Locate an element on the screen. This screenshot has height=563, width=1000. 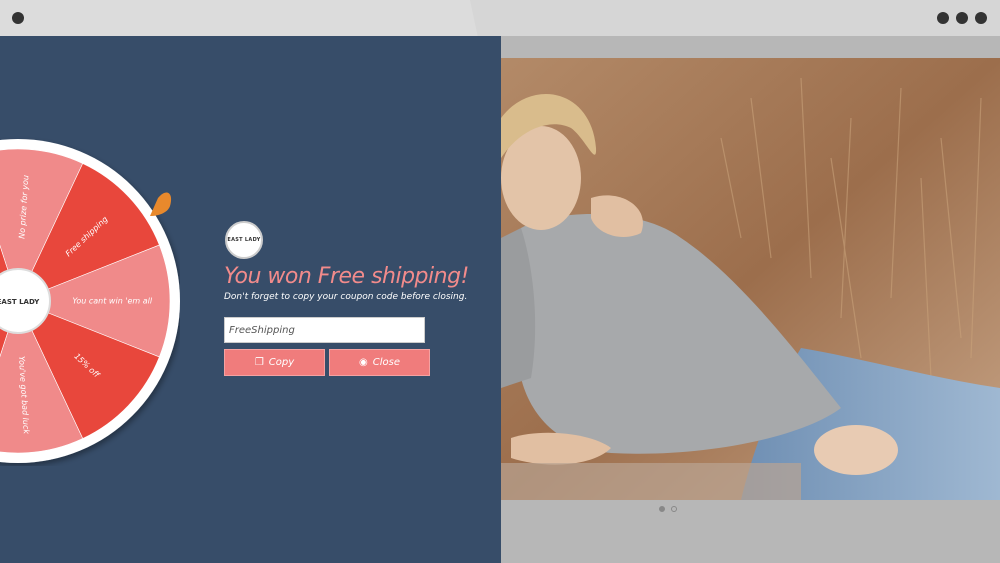
brand-logo-text: EAST LADY is located at coordinates (244, 240).